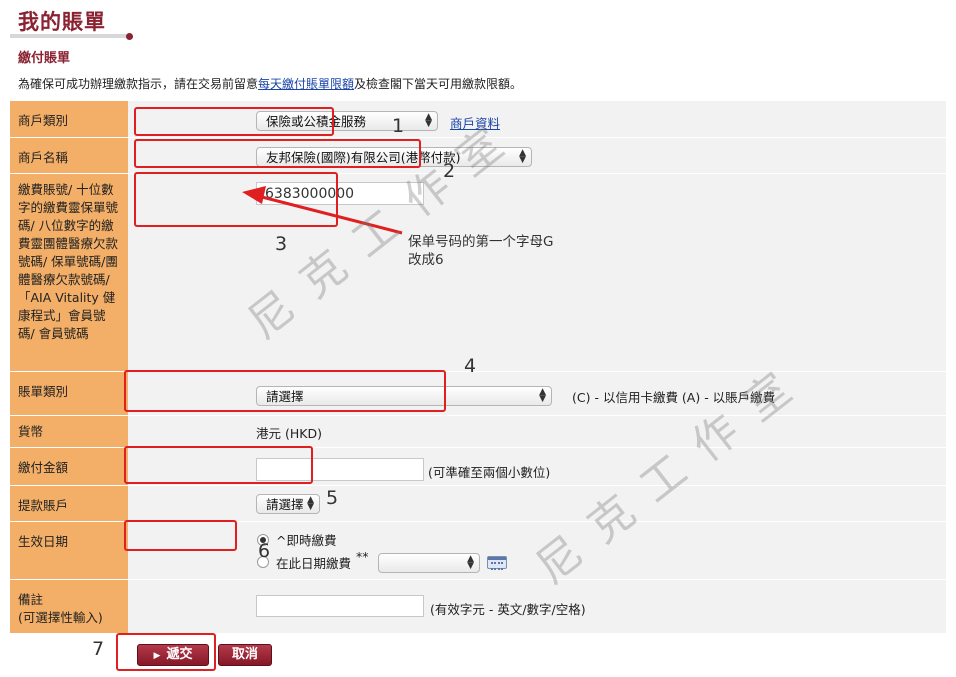 The image size is (956, 677). Describe the element at coordinates (481, 242) in the screenshot. I see `annotation-note-line1: 保单号码的第一个字母G` at that location.